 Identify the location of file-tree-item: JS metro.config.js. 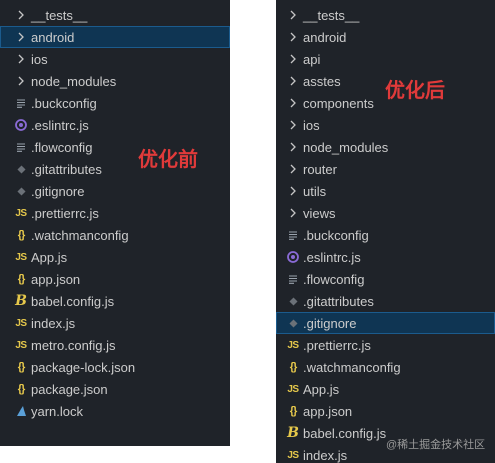
(115, 345).